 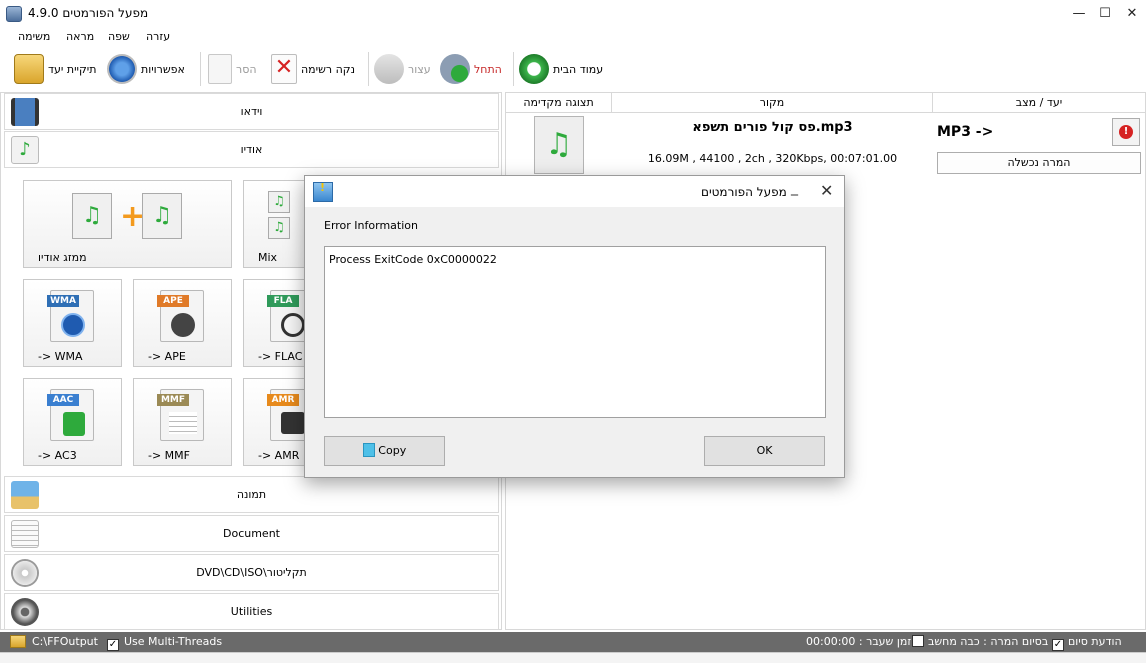 What do you see at coordinates (65, 641) in the screenshot?
I see `output-path: C:\FFOutput` at bounding box center [65, 641].